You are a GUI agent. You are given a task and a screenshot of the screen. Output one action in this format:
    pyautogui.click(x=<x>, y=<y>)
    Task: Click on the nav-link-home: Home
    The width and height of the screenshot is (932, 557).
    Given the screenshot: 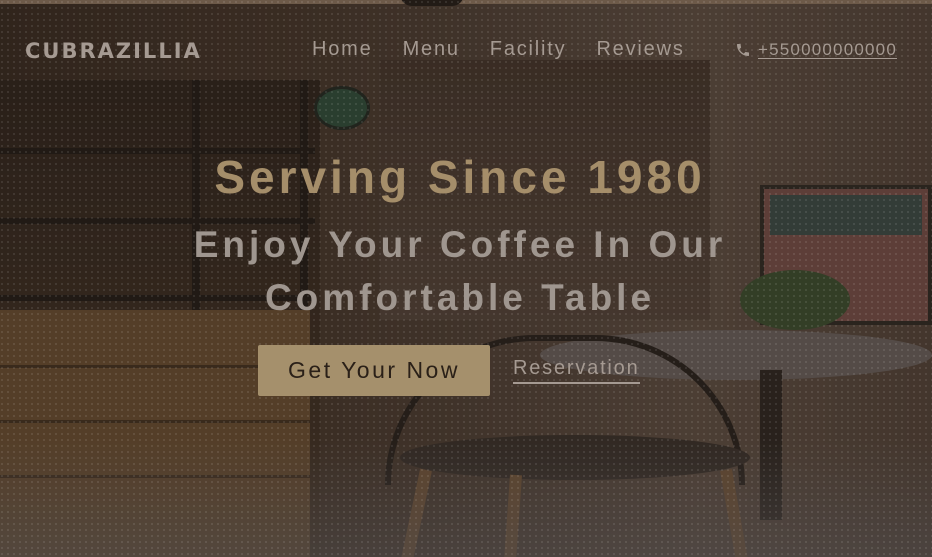 What is the action you would take?
    pyautogui.click(x=342, y=49)
    